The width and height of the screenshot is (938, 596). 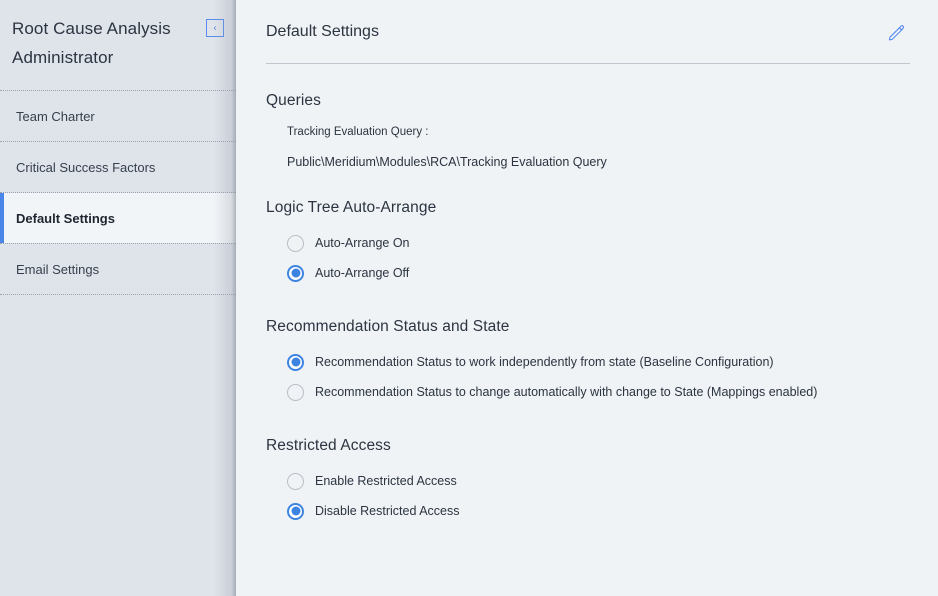 I want to click on radio-option-label: Disable Restricted Access, so click(x=387, y=511).